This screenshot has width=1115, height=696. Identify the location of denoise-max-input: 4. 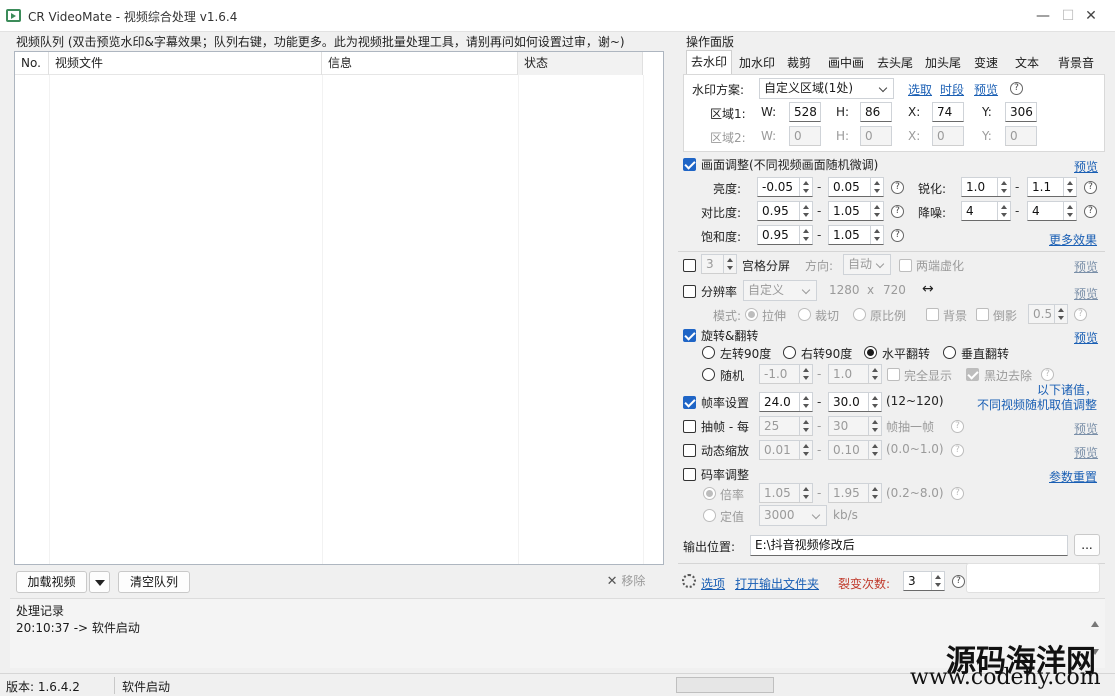
(1052, 211).